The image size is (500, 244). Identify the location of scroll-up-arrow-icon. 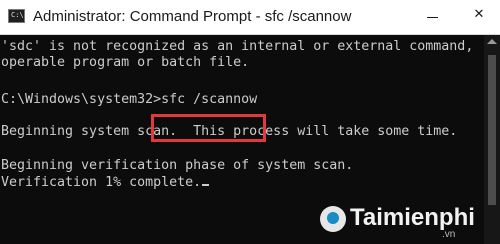
(492, 41).